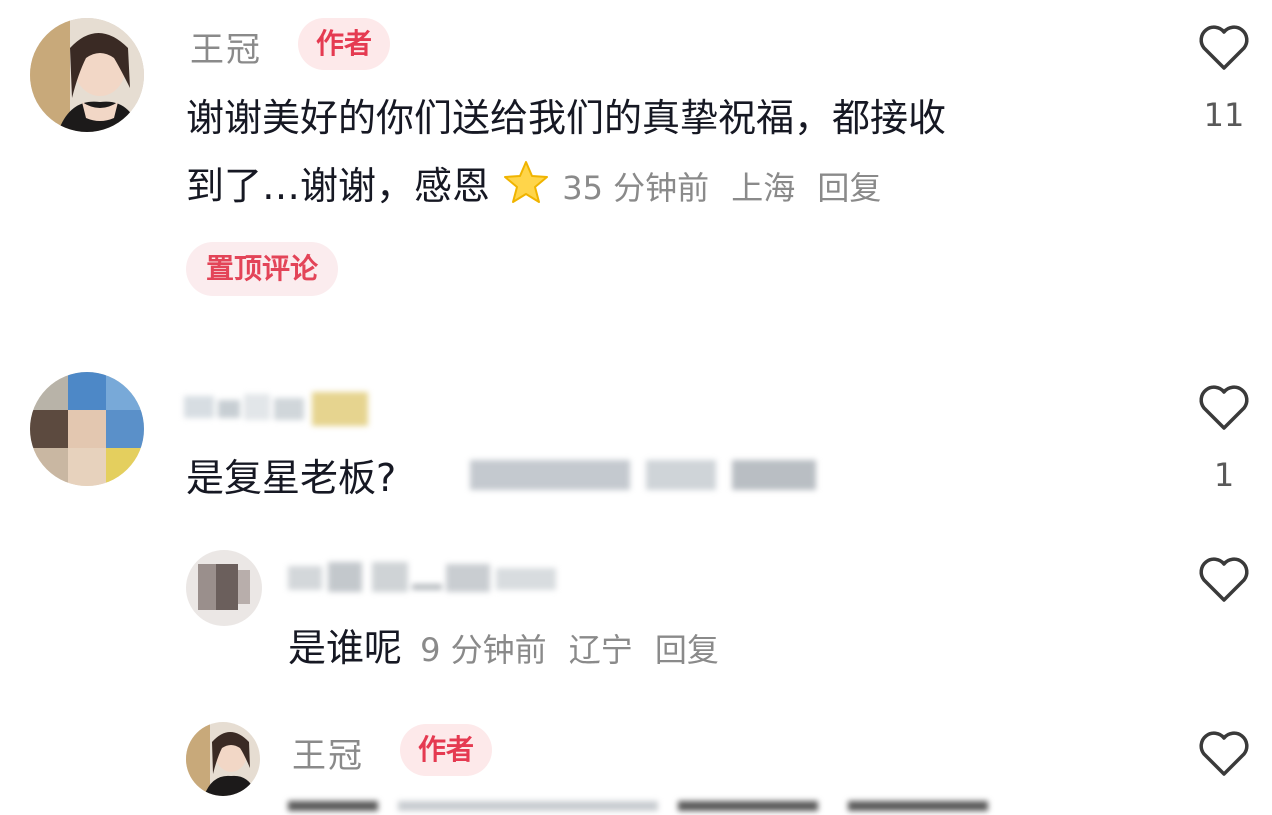 This screenshot has height=815, width=1272. Describe the element at coordinates (291, 478) in the screenshot. I see `comment-text: 是复星老板?` at that location.